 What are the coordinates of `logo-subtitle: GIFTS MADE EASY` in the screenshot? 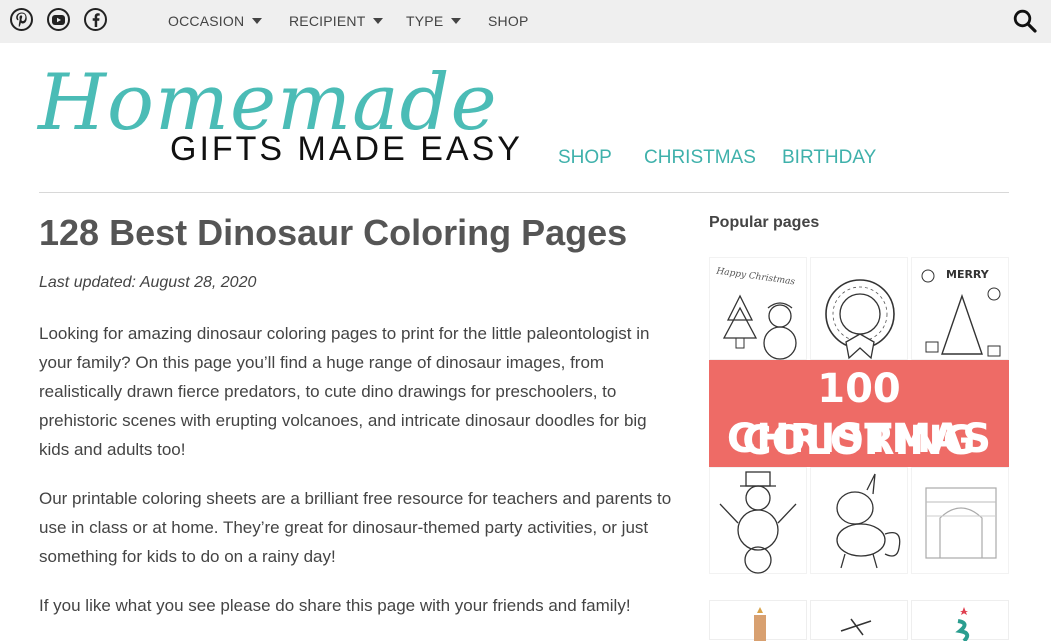 It's located at (346, 149).